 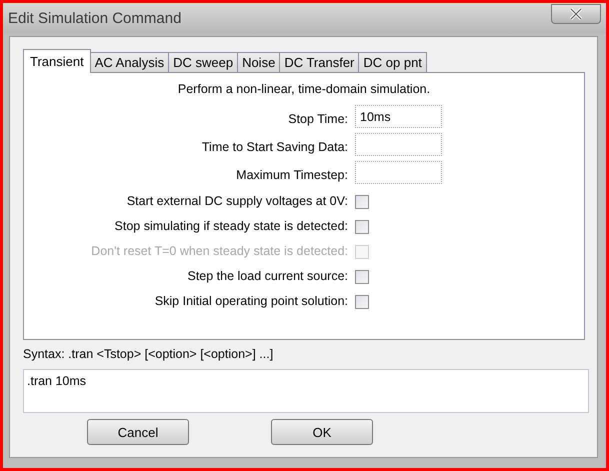 I want to click on tab: DC op pnt, so click(x=392, y=62).